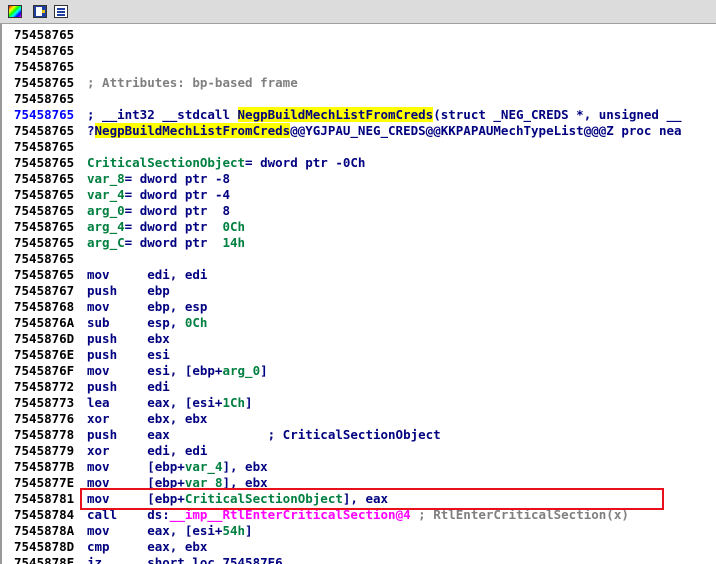  What do you see at coordinates (156, 83) in the screenshot?
I see `code-line: 75458765 ; Attributes: bp-based frame` at bounding box center [156, 83].